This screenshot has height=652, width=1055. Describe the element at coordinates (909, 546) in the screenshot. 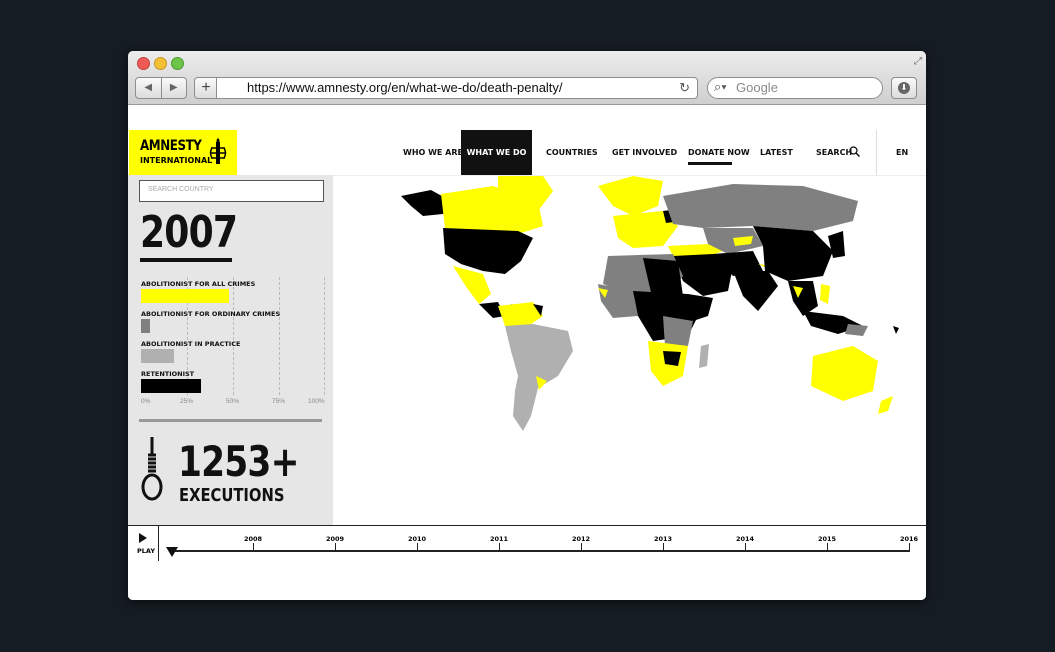

I see `timeline-tick-2016` at that location.